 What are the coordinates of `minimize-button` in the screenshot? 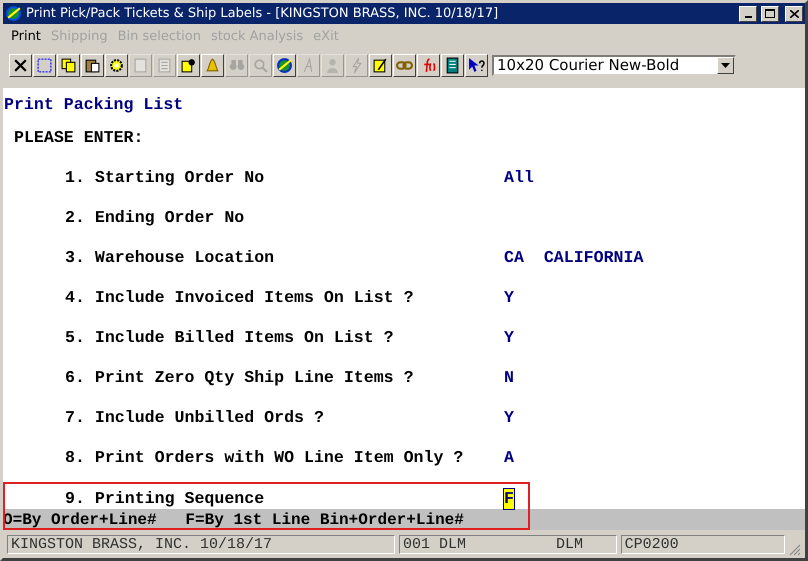 It's located at (748, 14).